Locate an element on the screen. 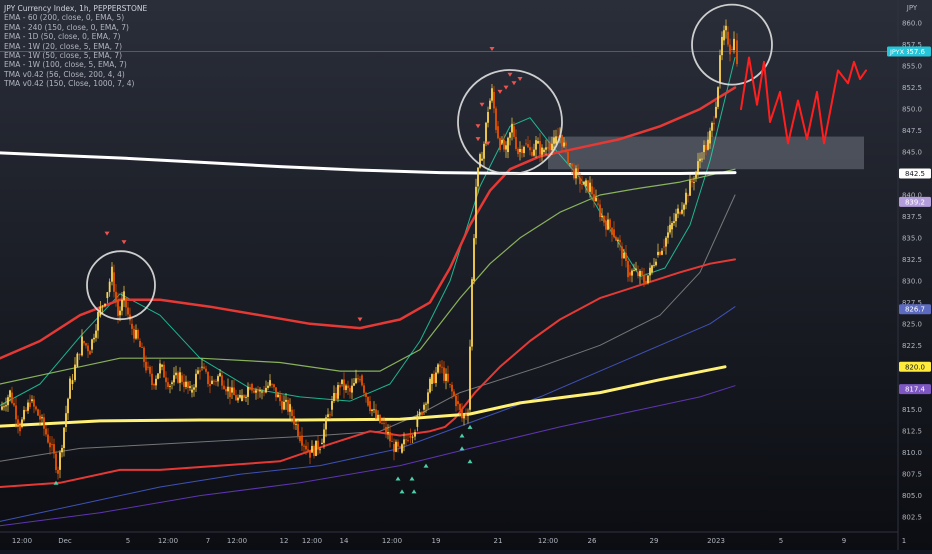 The width and height of the screenshot is (932, 554). time-axis-label: 29 is located at coordinates (654, 541).